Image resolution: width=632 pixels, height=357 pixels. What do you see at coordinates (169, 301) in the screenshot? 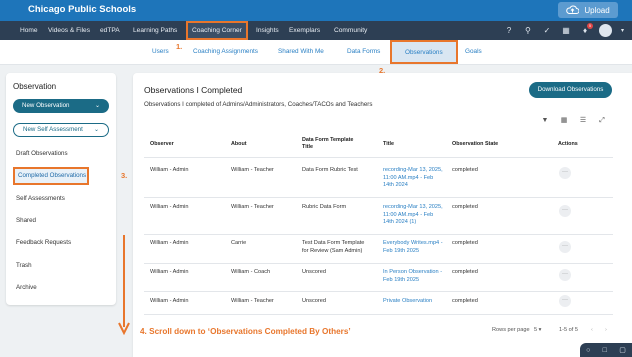
I see `row-5-observer: William - Admin` at bounding box center [169, 301].